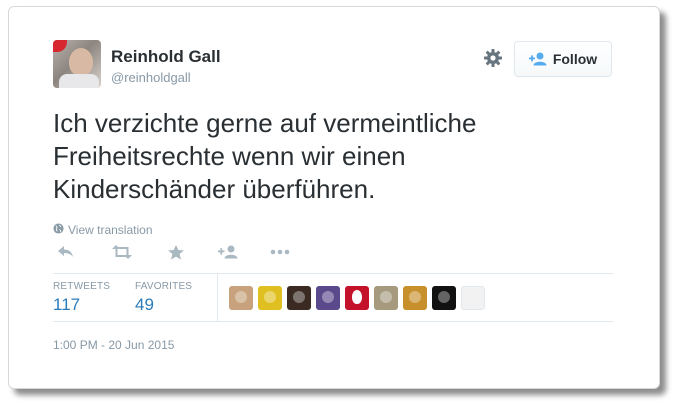 Image resolution: width=675 pixels, height=409 pixels. I want to click on follow-icon, so click(228, 252).